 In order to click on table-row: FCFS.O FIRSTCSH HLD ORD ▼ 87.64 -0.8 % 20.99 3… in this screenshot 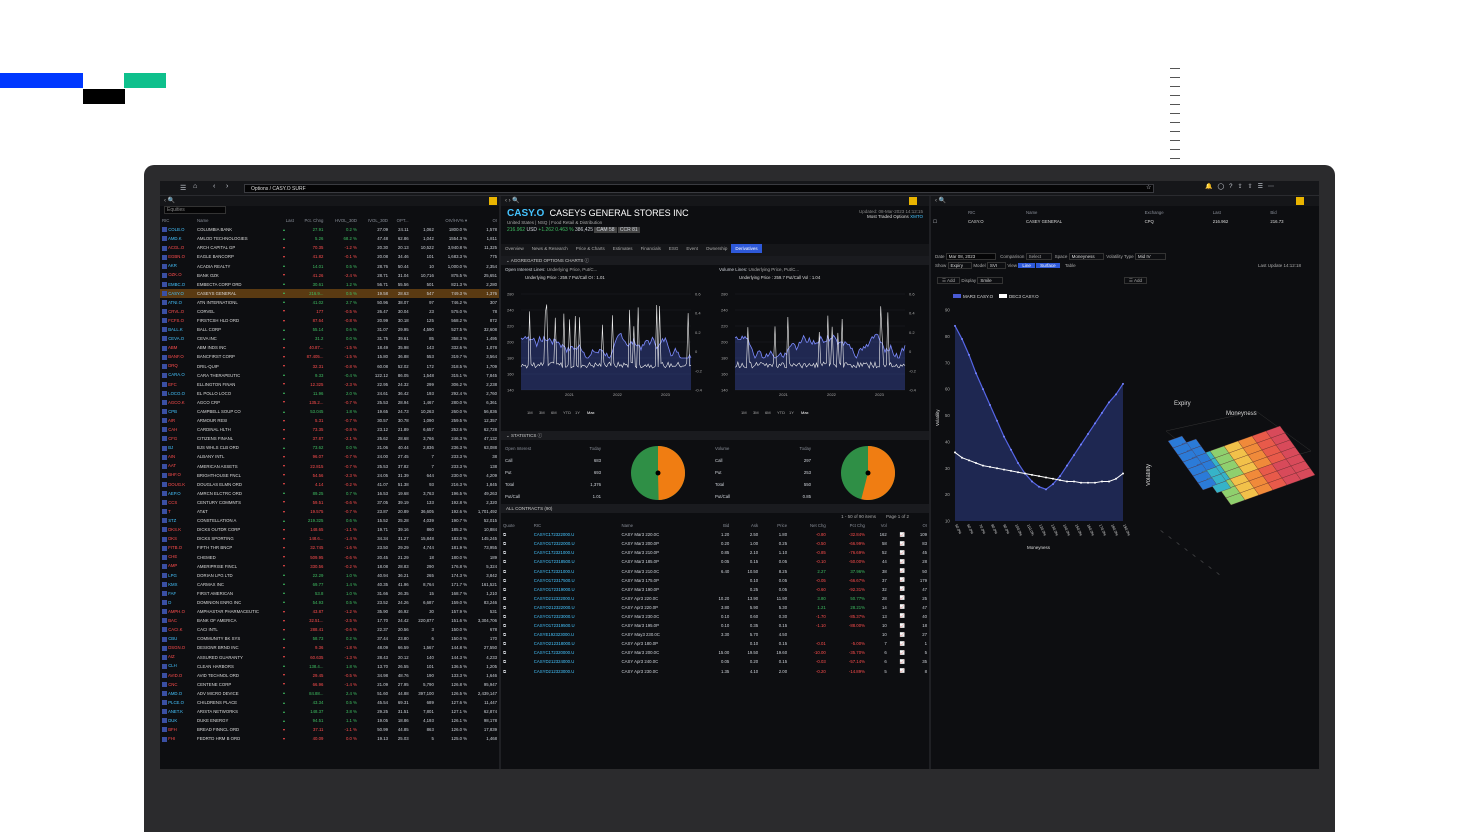, I will do `click(329, 320)`.